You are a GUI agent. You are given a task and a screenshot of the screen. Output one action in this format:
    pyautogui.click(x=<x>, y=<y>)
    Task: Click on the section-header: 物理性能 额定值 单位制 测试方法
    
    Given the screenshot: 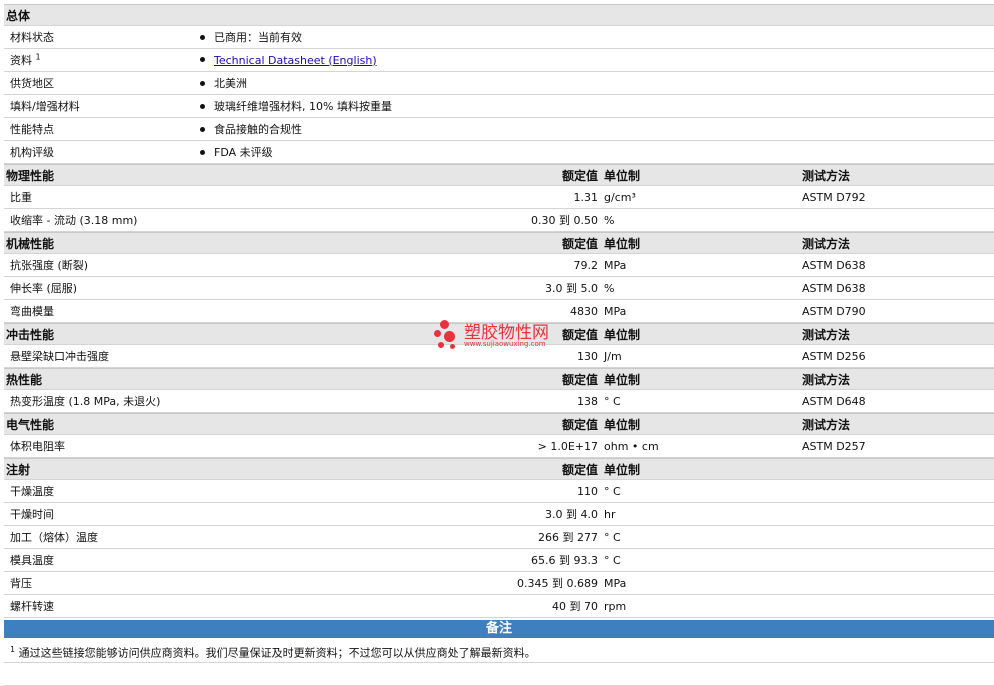 What is the action you would take?
    pyautogui.click(x=499, y=175)
    